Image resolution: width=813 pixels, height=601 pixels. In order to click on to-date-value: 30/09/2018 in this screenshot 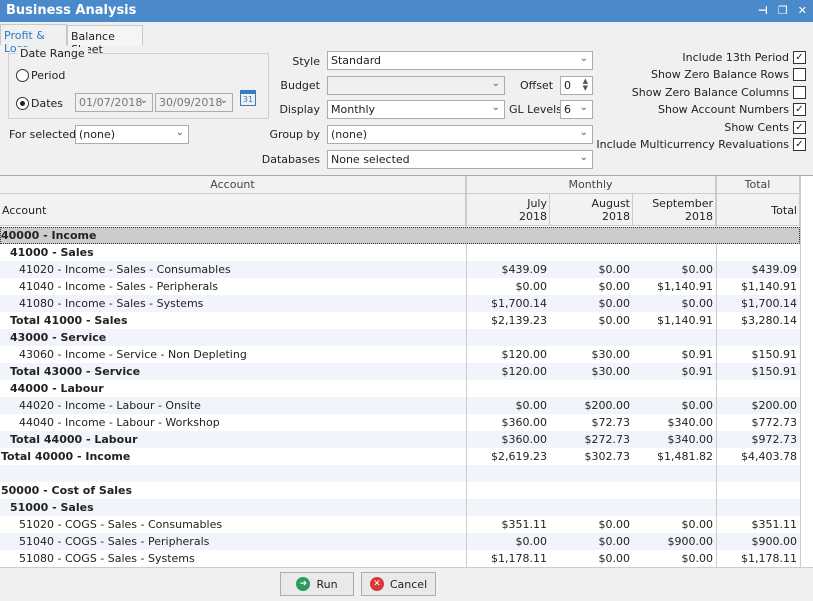, I will do `click(191, 102)`.